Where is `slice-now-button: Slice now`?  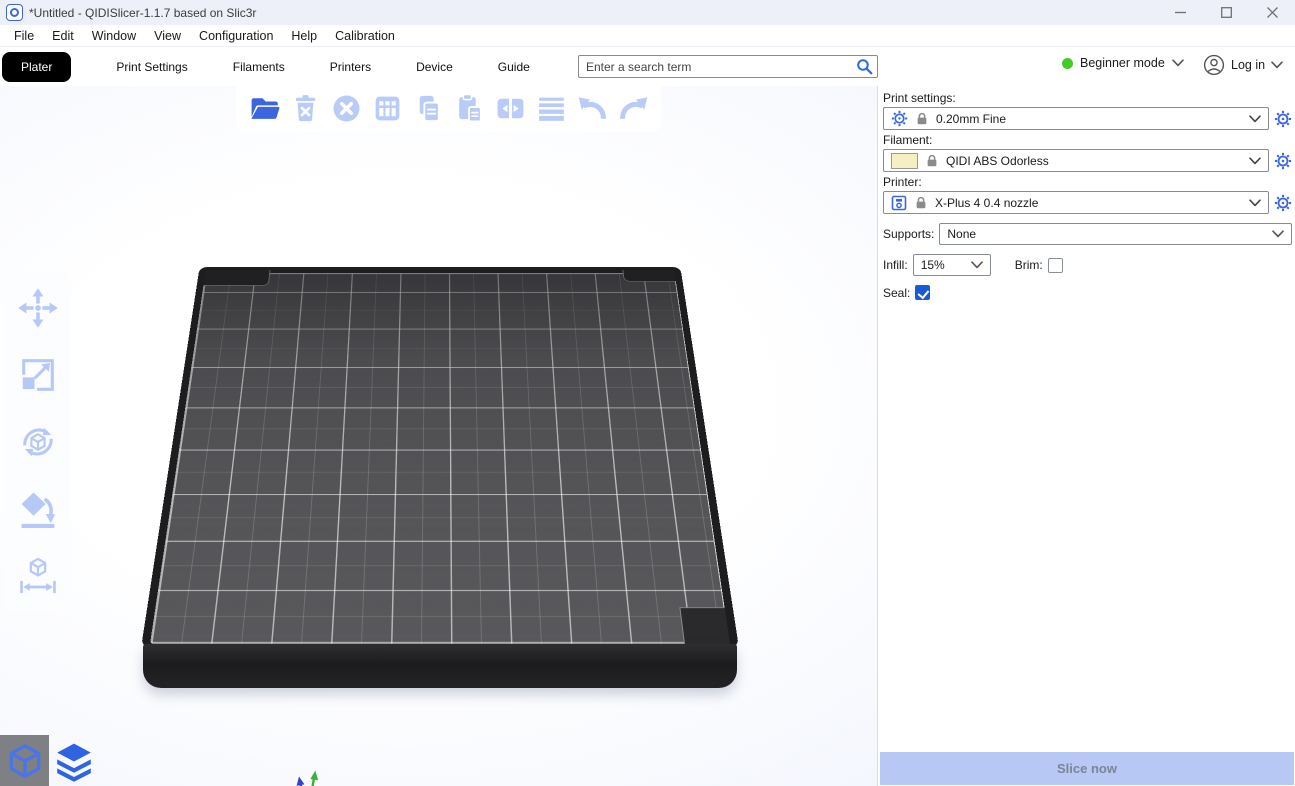 slice-now-button: Slice now is located at coordinates (1087, 768).